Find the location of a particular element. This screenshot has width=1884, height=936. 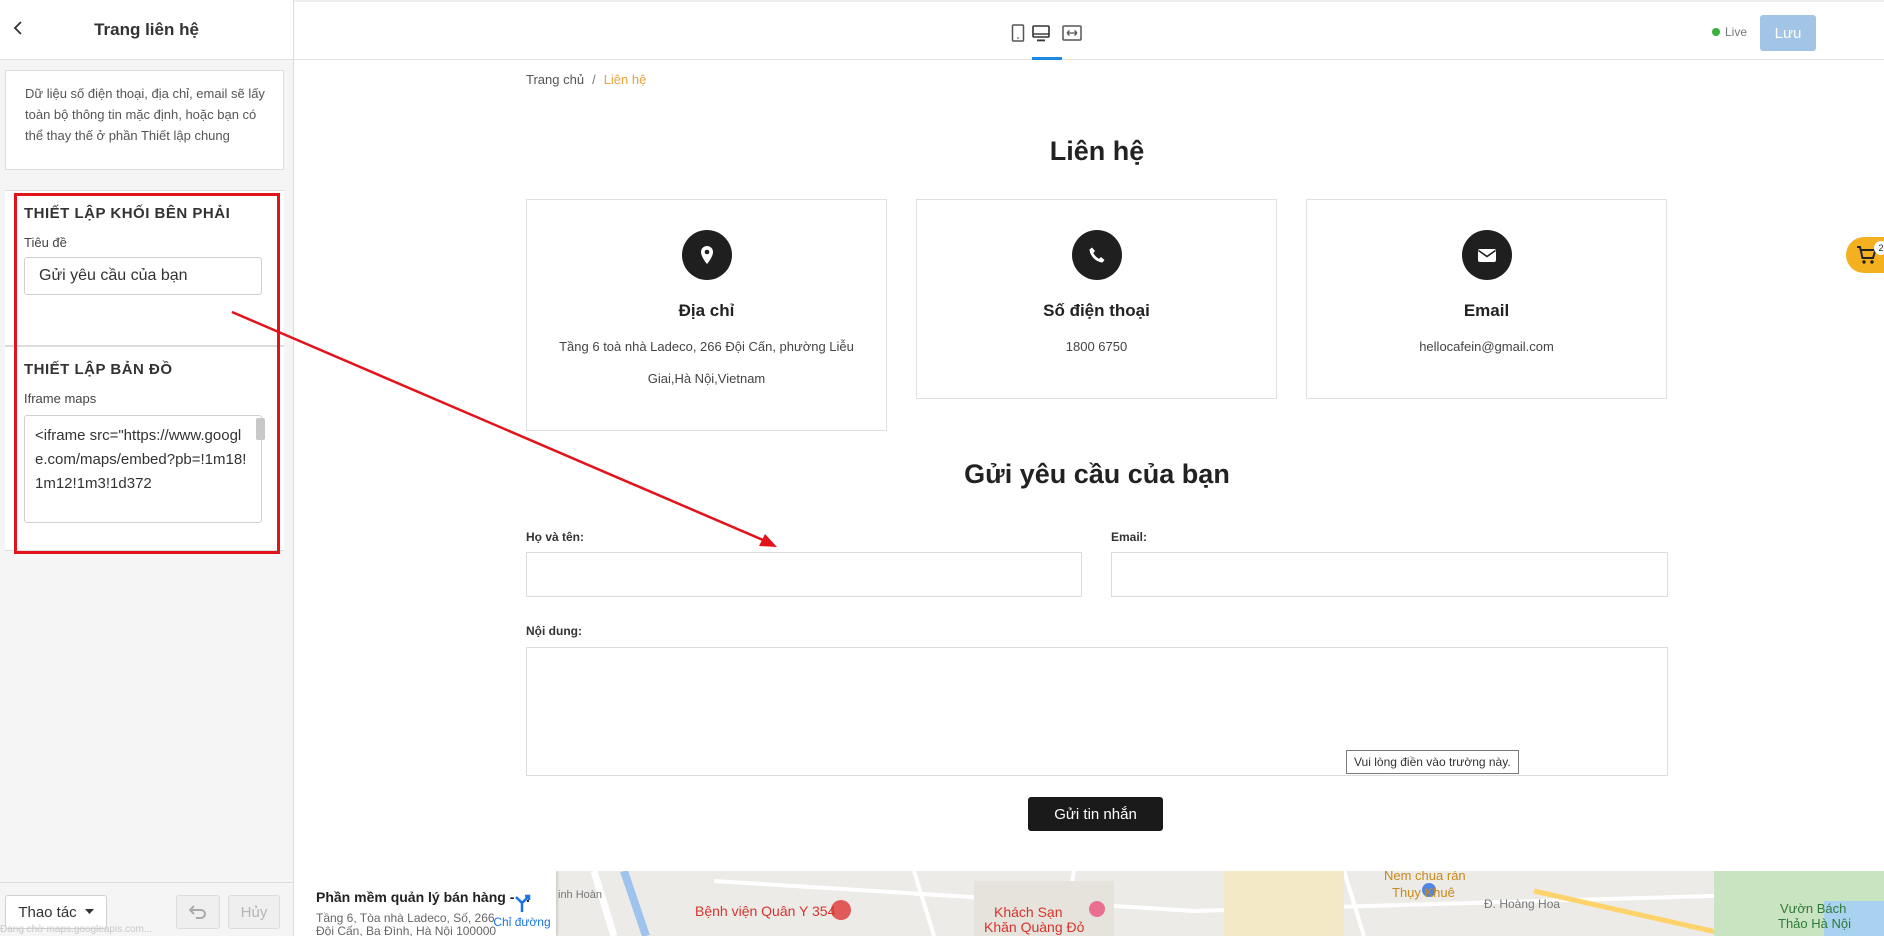

phone-icon is located at coordinates (1096, 255).